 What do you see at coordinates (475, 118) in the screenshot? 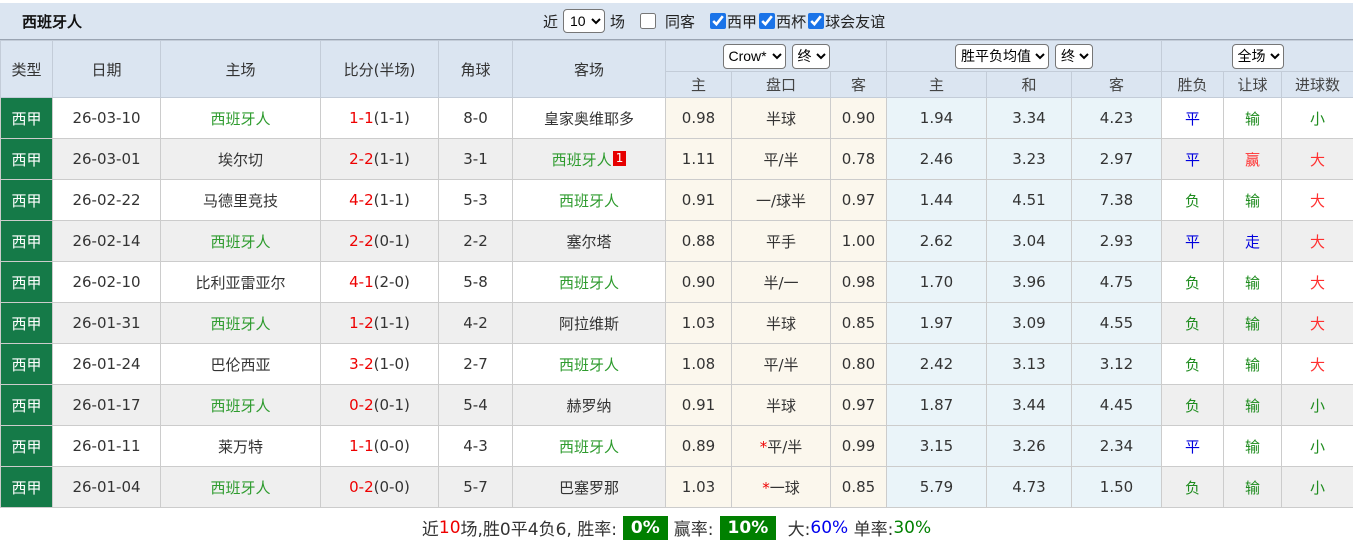
I see `corner-cell: 8-0` at bounding box center [475, 118].